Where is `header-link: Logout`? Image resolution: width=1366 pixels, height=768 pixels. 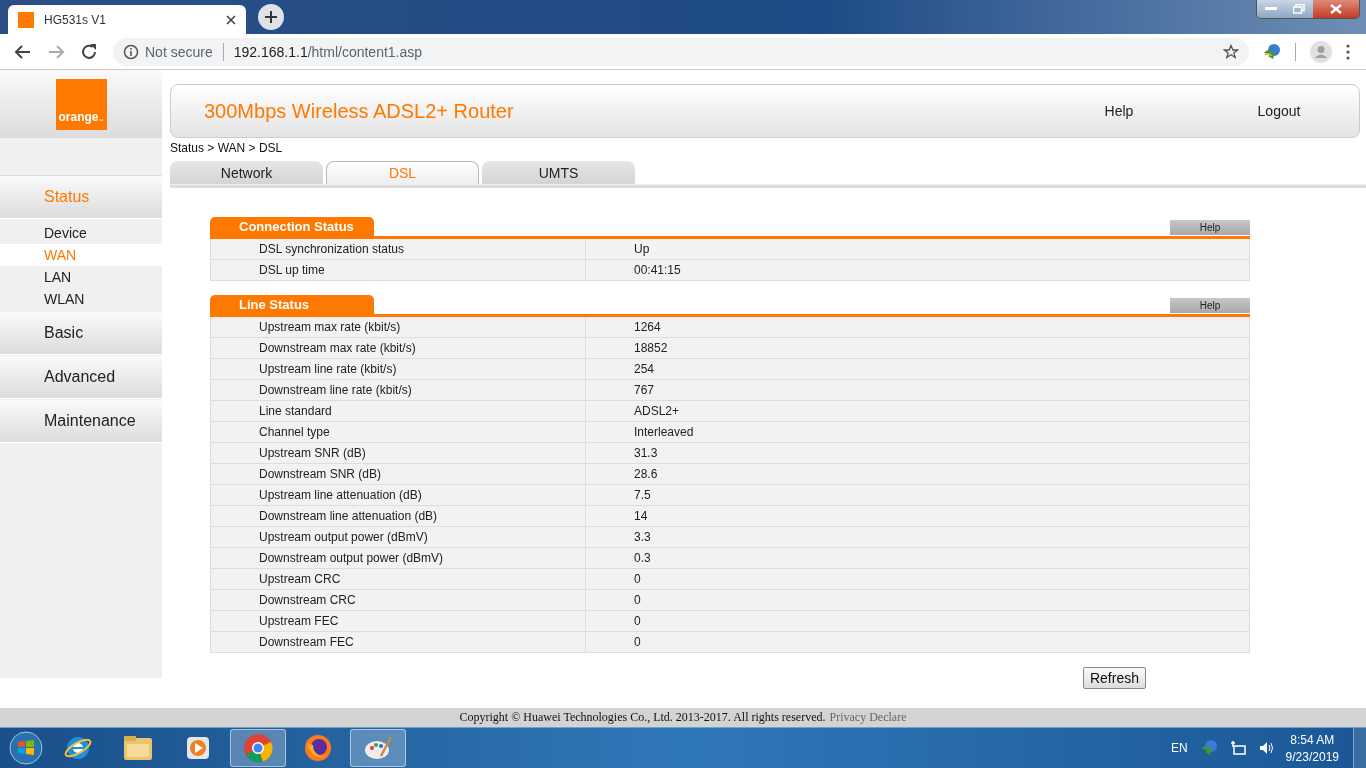 header-link: Logout is located at coordinates (1279, 111).